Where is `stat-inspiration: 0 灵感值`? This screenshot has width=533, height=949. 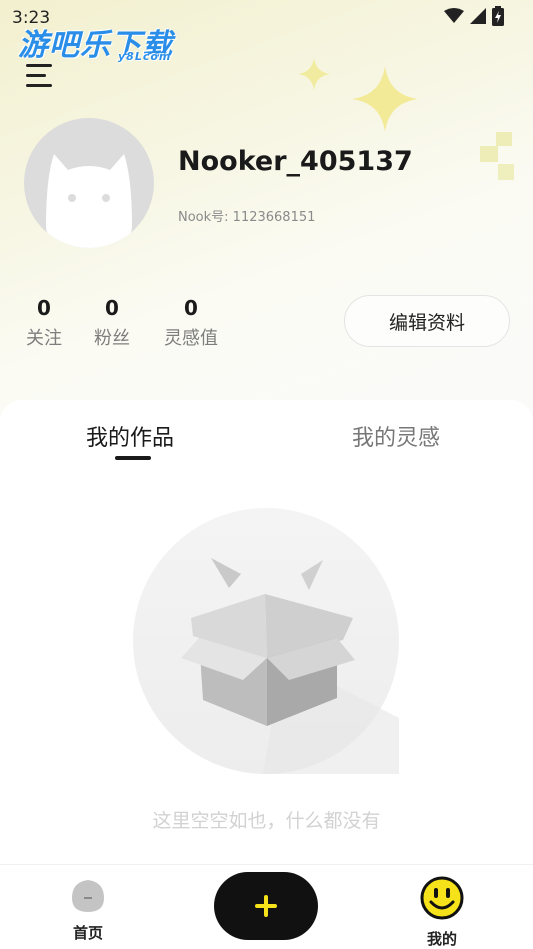
stat-inspiration: 0 灵感值 is located at coordinates (191, 323).